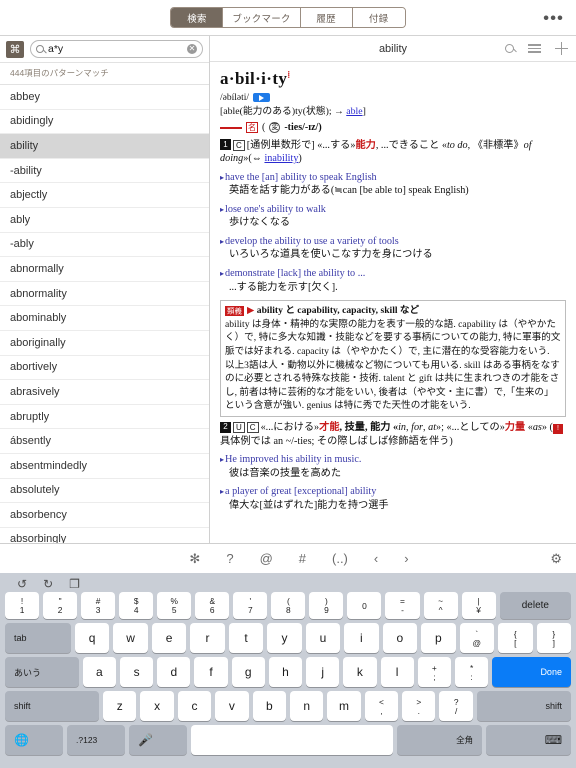 This screenshot has width=576, height=768. Describe the element at coordinates (456, 706) in the screenshot. I see `key-slash: ? /` at that location.